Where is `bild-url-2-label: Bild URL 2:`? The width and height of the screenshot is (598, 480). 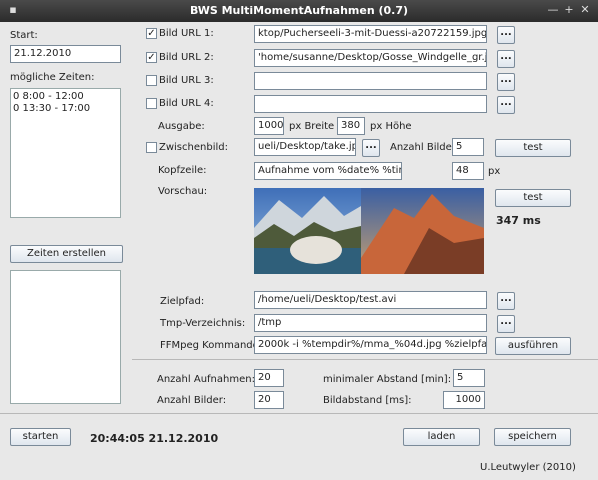 bild-url-2-label: Bild URL 2: is located at coordinates (186, 57).